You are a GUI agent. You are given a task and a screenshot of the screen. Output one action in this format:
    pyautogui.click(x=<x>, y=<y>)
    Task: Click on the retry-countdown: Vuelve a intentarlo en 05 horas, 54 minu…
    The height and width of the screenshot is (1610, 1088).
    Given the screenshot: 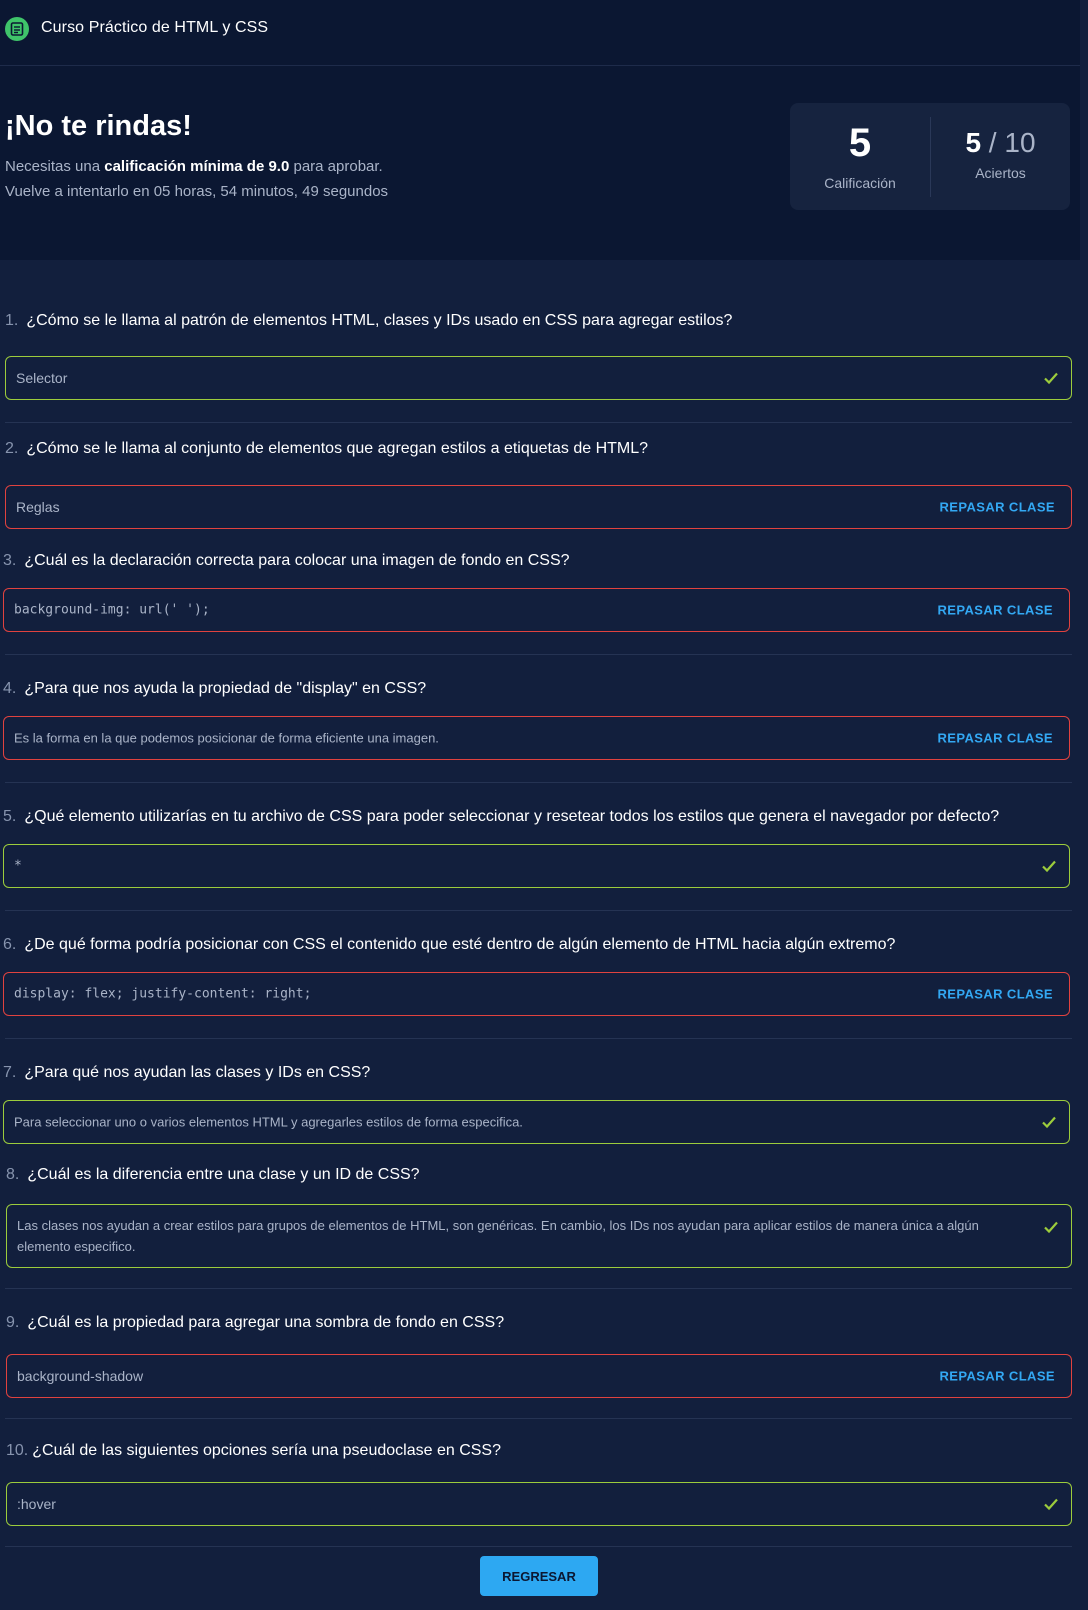 What is the action you would take?
    pyautogui.click(x=197, y=191)
    